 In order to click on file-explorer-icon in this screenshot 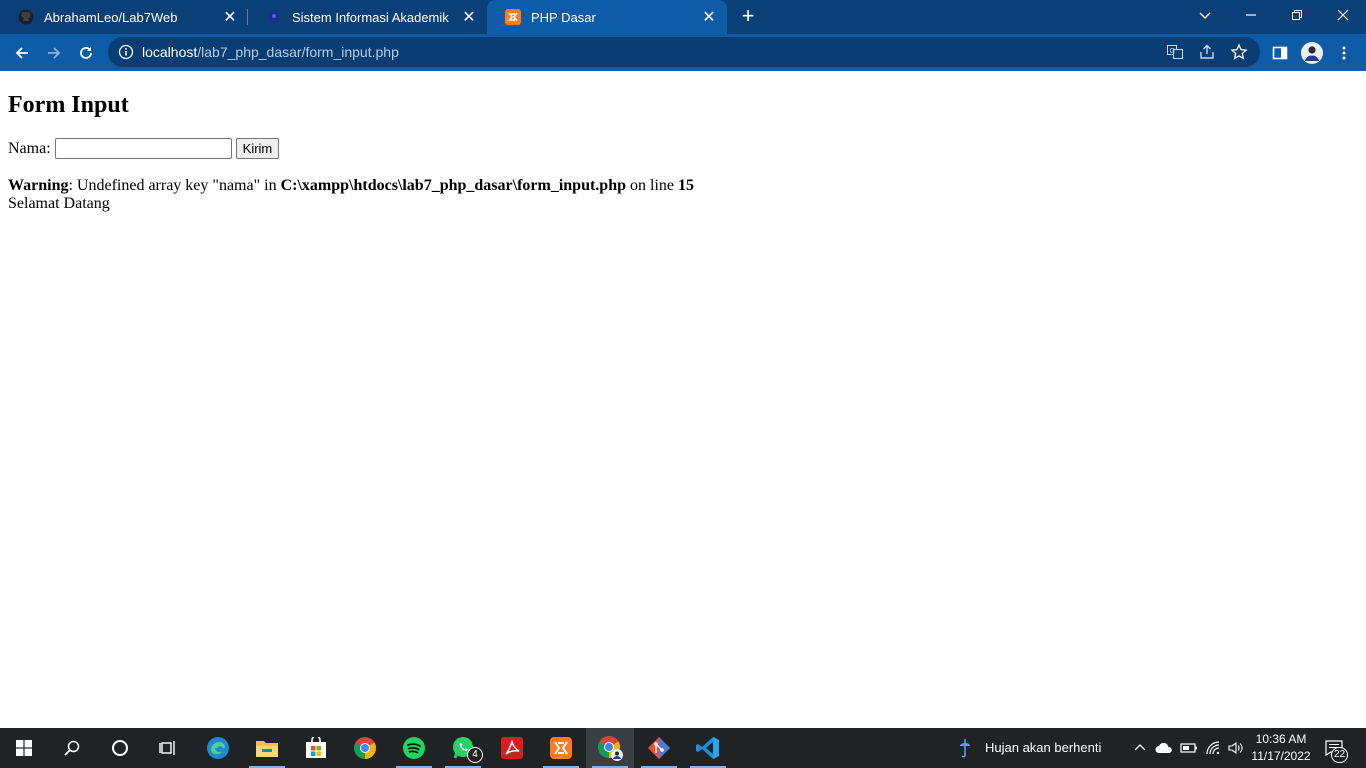, I will do `click(267, 749)`.